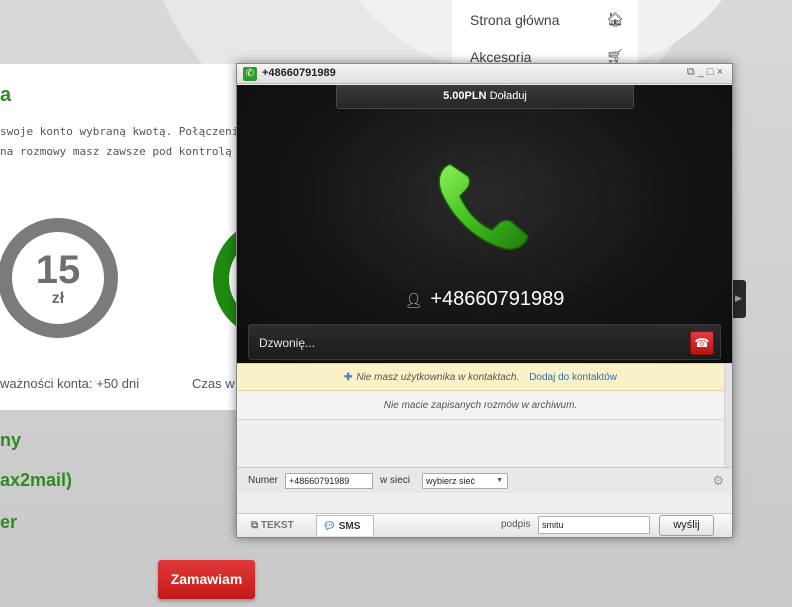 The width and height of the screenshot is (792, 607). I want to click on network-select: wybierz sieć ▼, so click(465, 481).